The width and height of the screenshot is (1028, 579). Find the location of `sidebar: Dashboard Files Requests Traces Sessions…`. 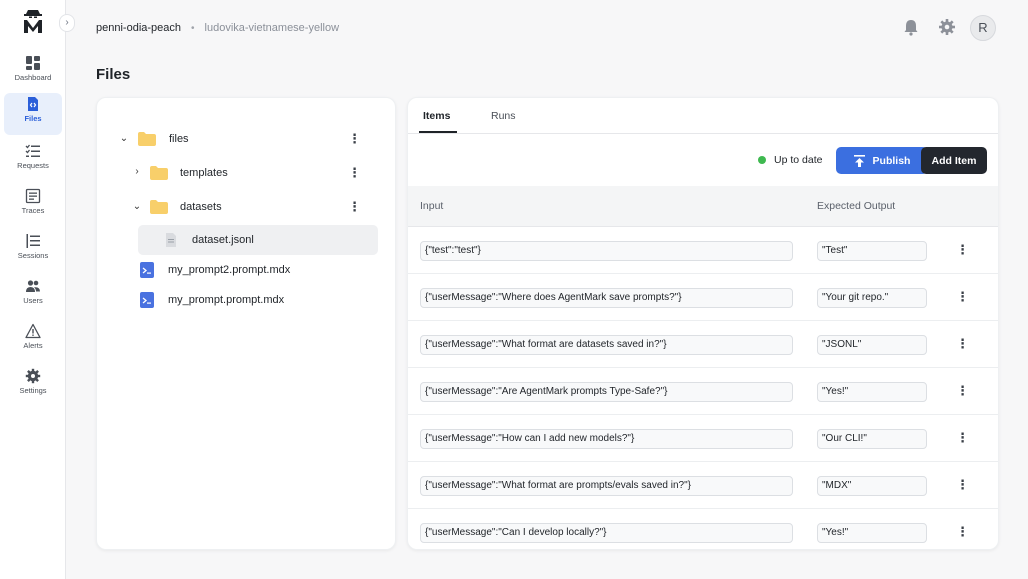

sidebar: Dashboard Files Requests Traces Sessions… is located at coordinates (33, 289).